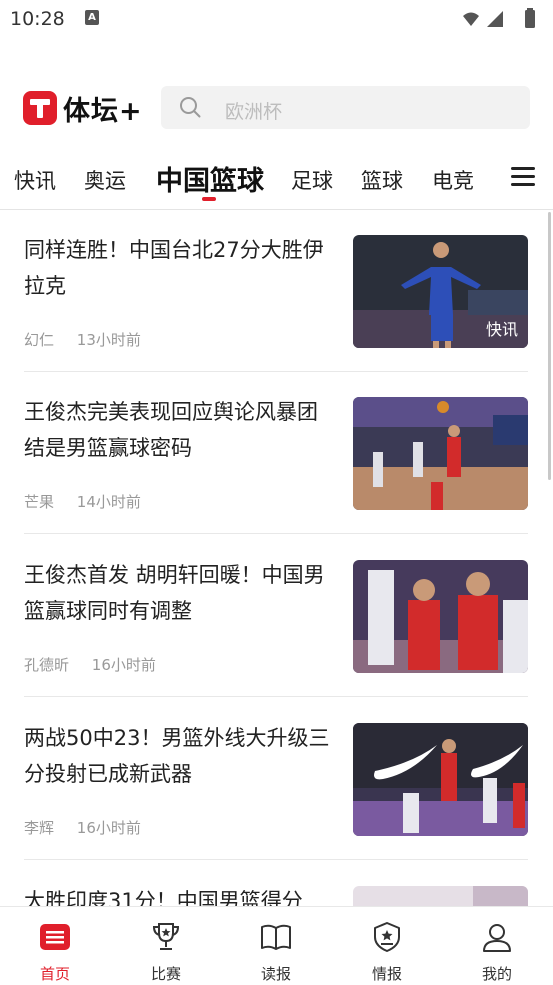  I want to click on news-meta: 芒果 14小时前, so click(82, 501).